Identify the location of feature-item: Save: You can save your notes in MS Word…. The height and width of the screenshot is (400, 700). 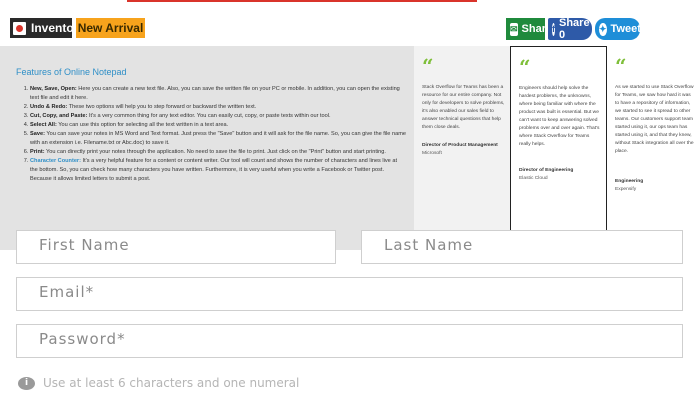
(218, 139).